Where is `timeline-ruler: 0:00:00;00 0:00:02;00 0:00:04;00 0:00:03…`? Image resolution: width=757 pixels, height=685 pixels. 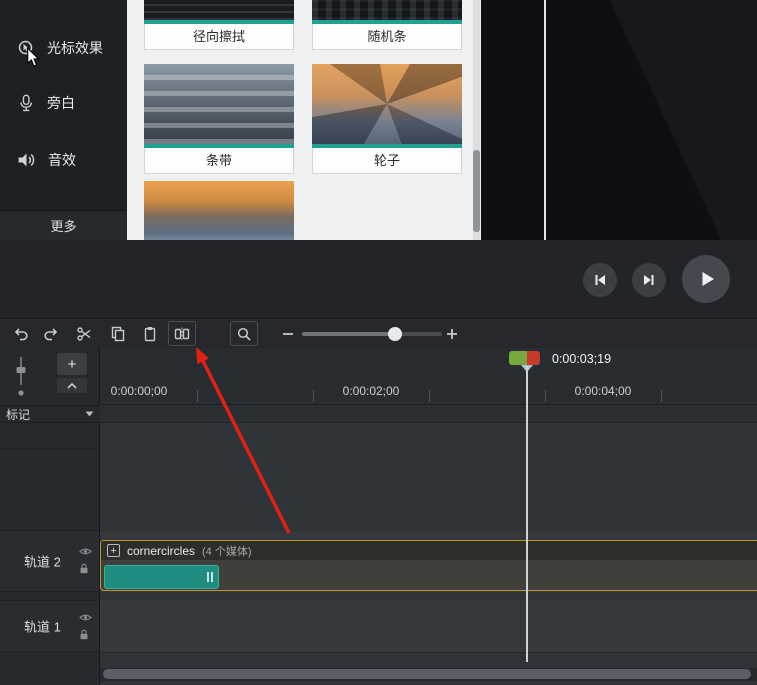 timeline-ruler: 0:00:00;00 0:00:02;00 0:00:04;00 0:00:03… is located at coordinates (428, 376).